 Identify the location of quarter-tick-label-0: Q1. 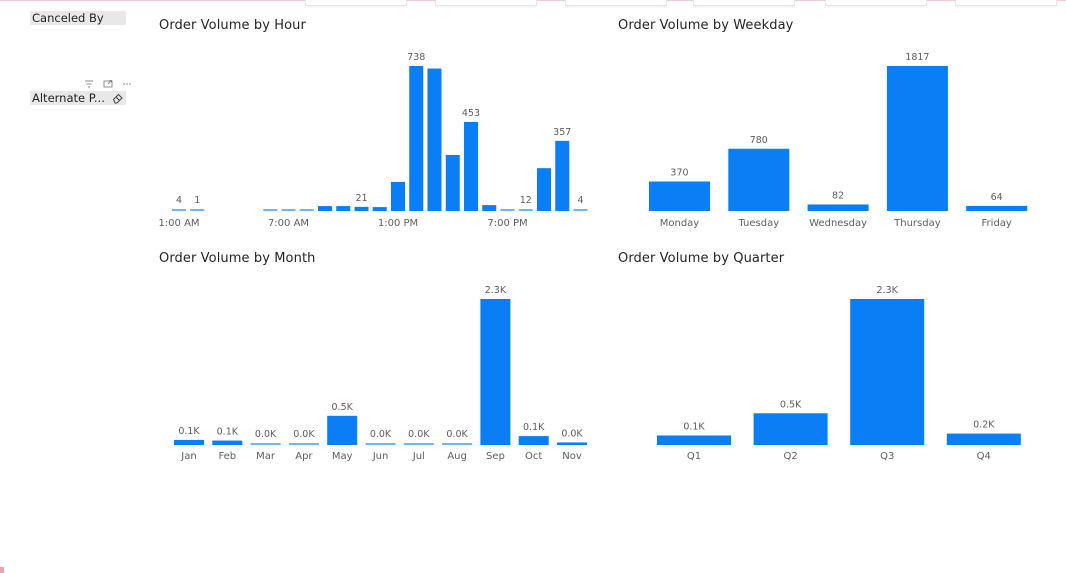
(694, 456).